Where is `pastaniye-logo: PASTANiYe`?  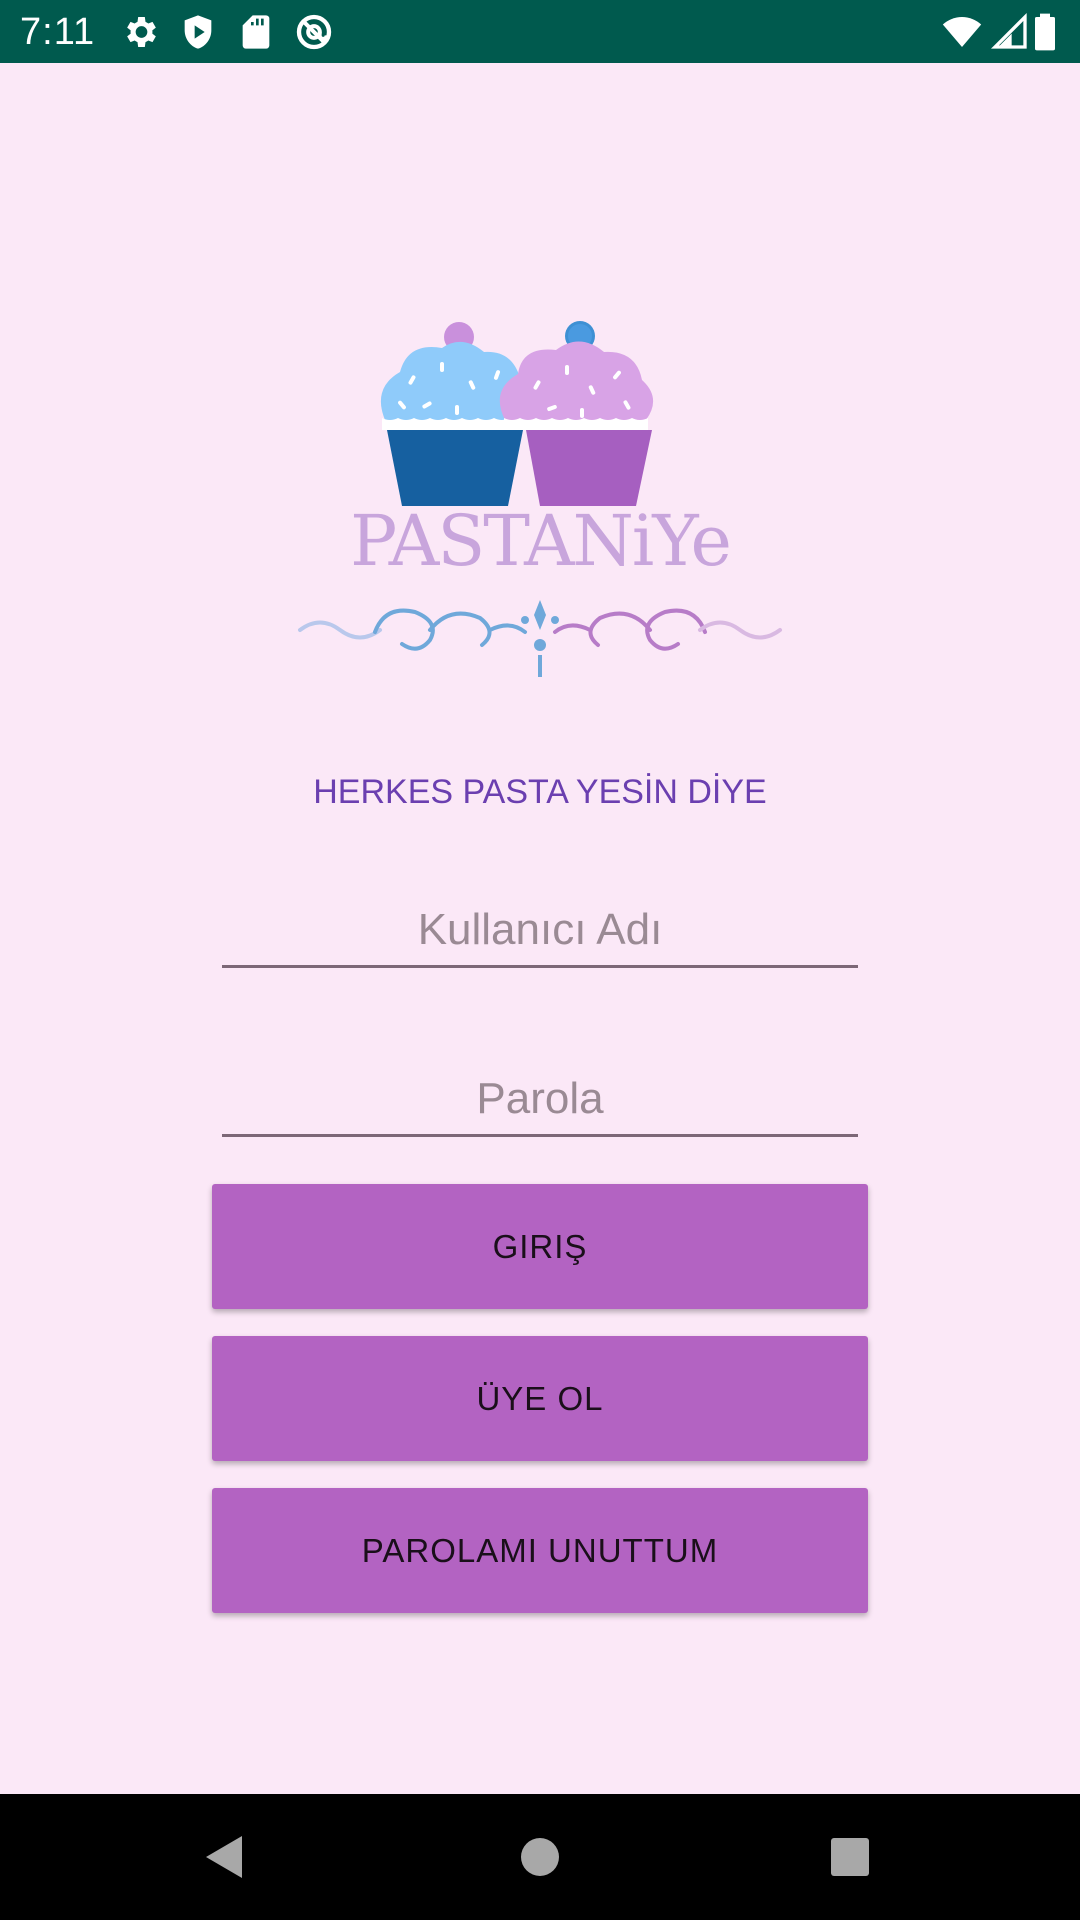
pastaniye-logo: PASTANiYe is located at coordinates (540, 500).